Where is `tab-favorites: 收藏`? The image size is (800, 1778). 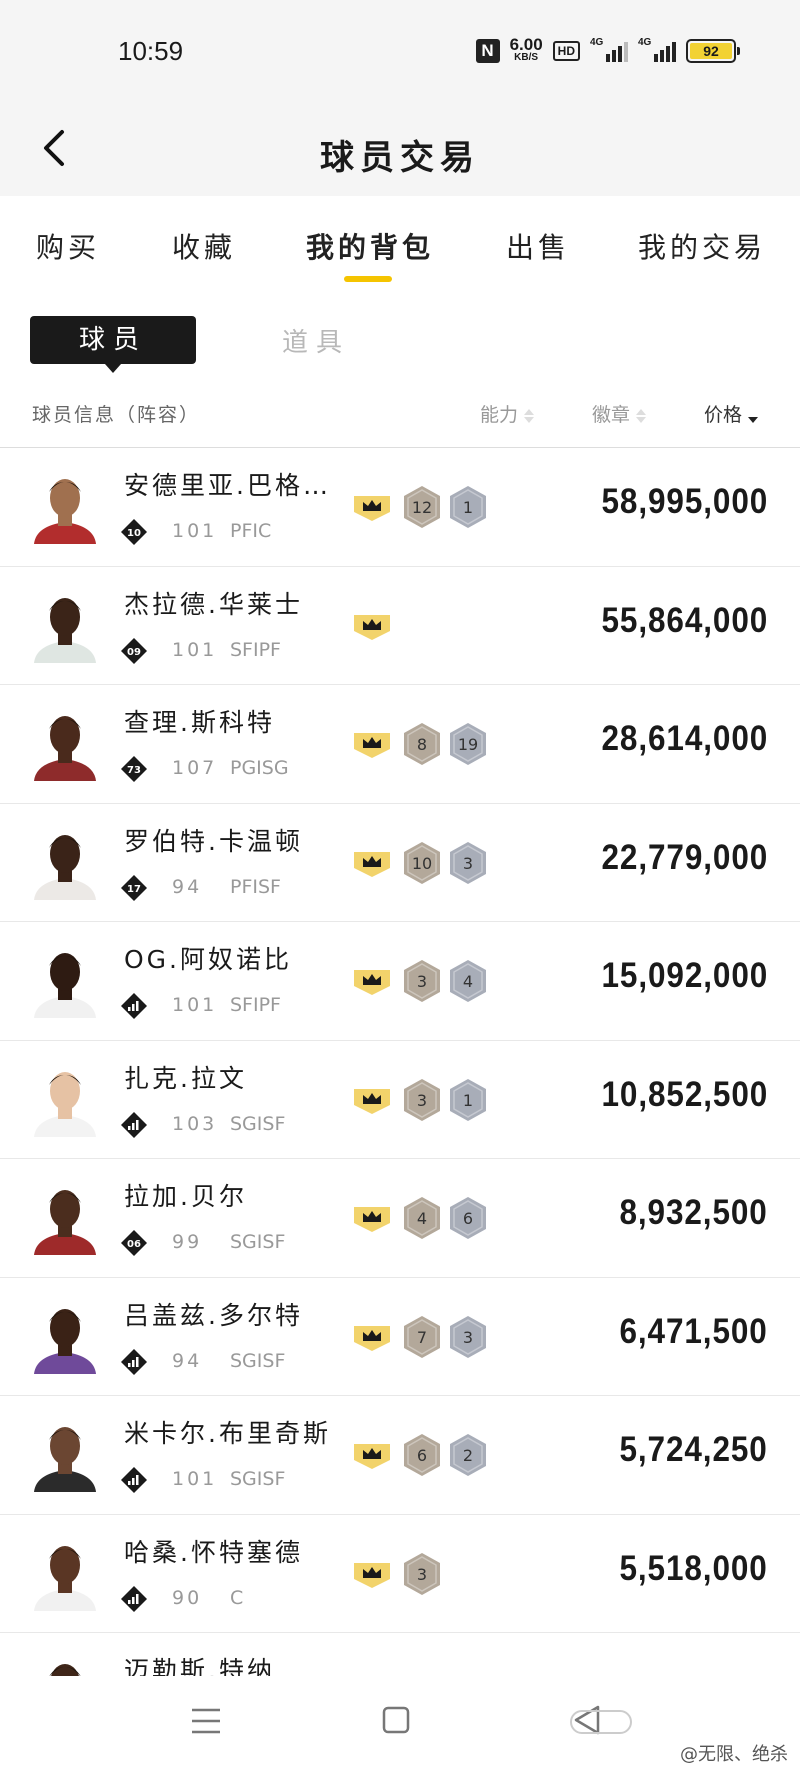
tab-favorites: 收藏 is located at coordinates (204, 246).